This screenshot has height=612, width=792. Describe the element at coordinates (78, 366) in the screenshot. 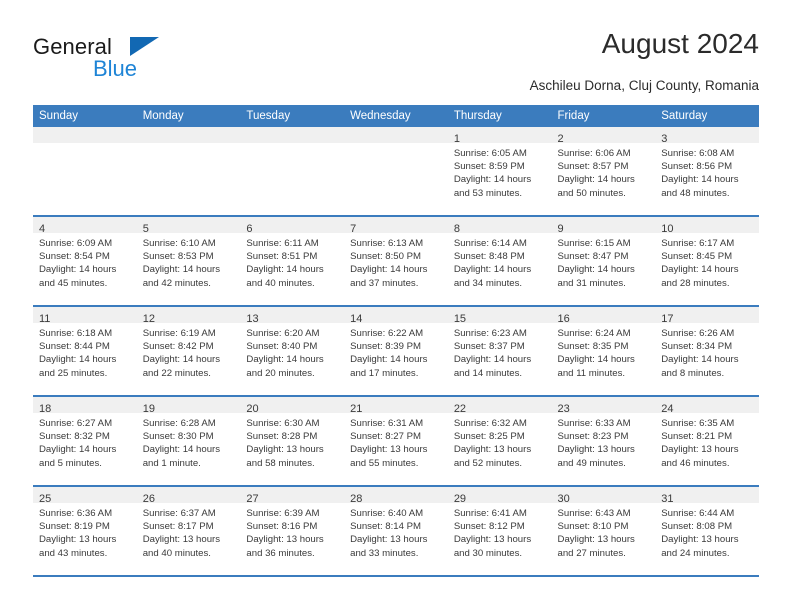

I see `daylight-text: Daylight: 14 hours and 25 minutes.` at that location.